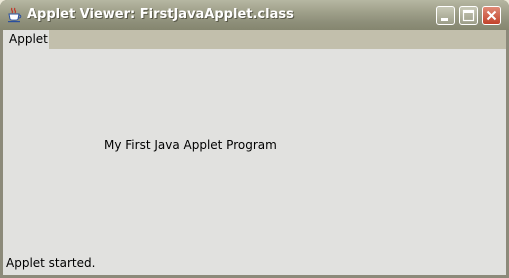 This screenshot has width=509, height=278. I want to click on applet-message: My First Java Applet Program, so click(190, 145).